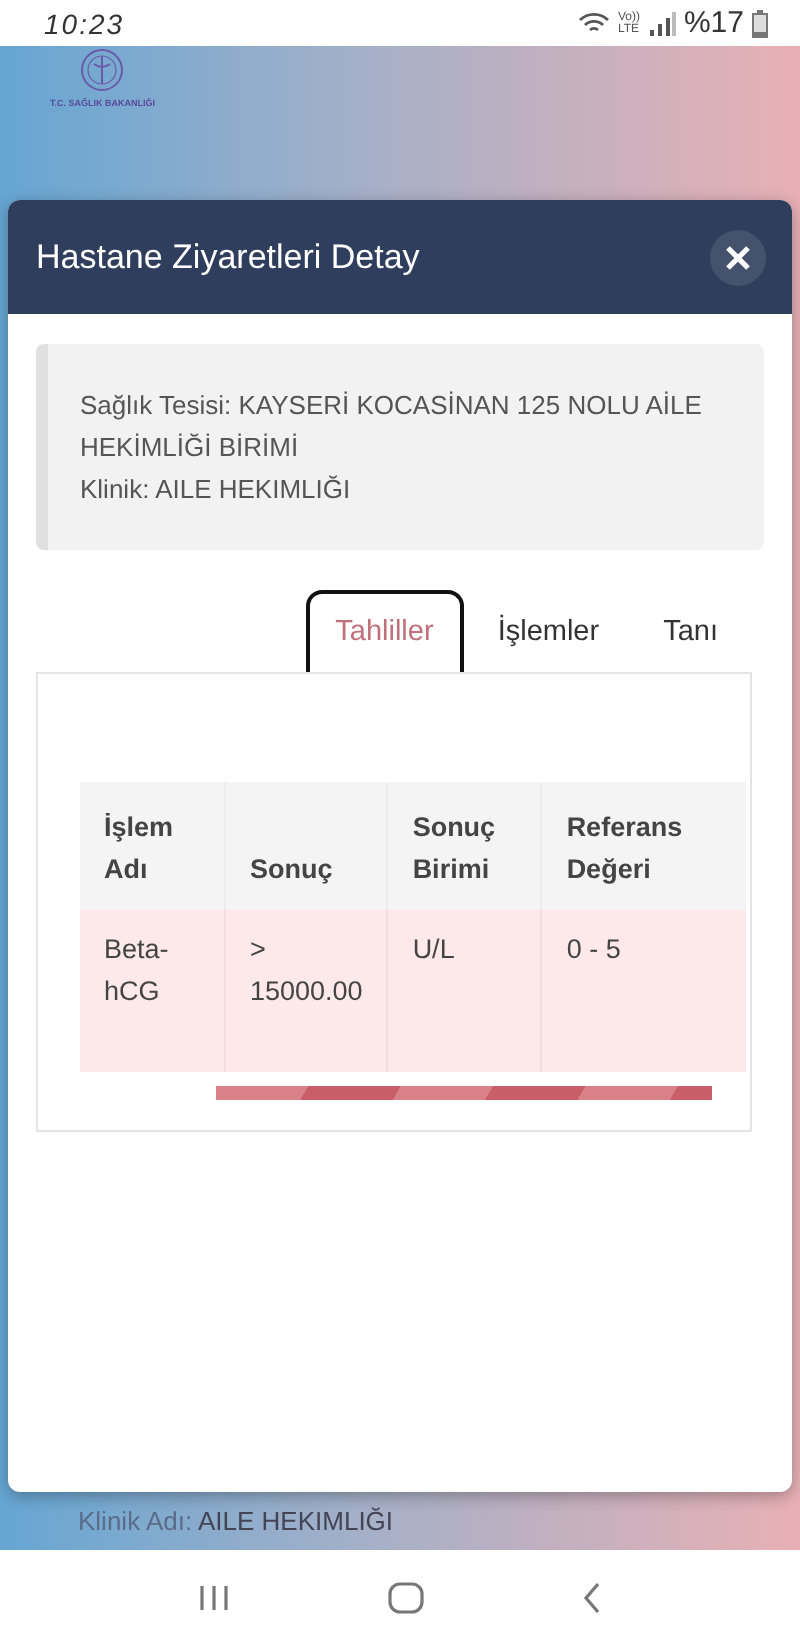 This screenshot has width=800, height=1644. I want to click on clinic-name-text: Klinik Adı: AILE HEKIMLIĞI, so click(236, 1521).